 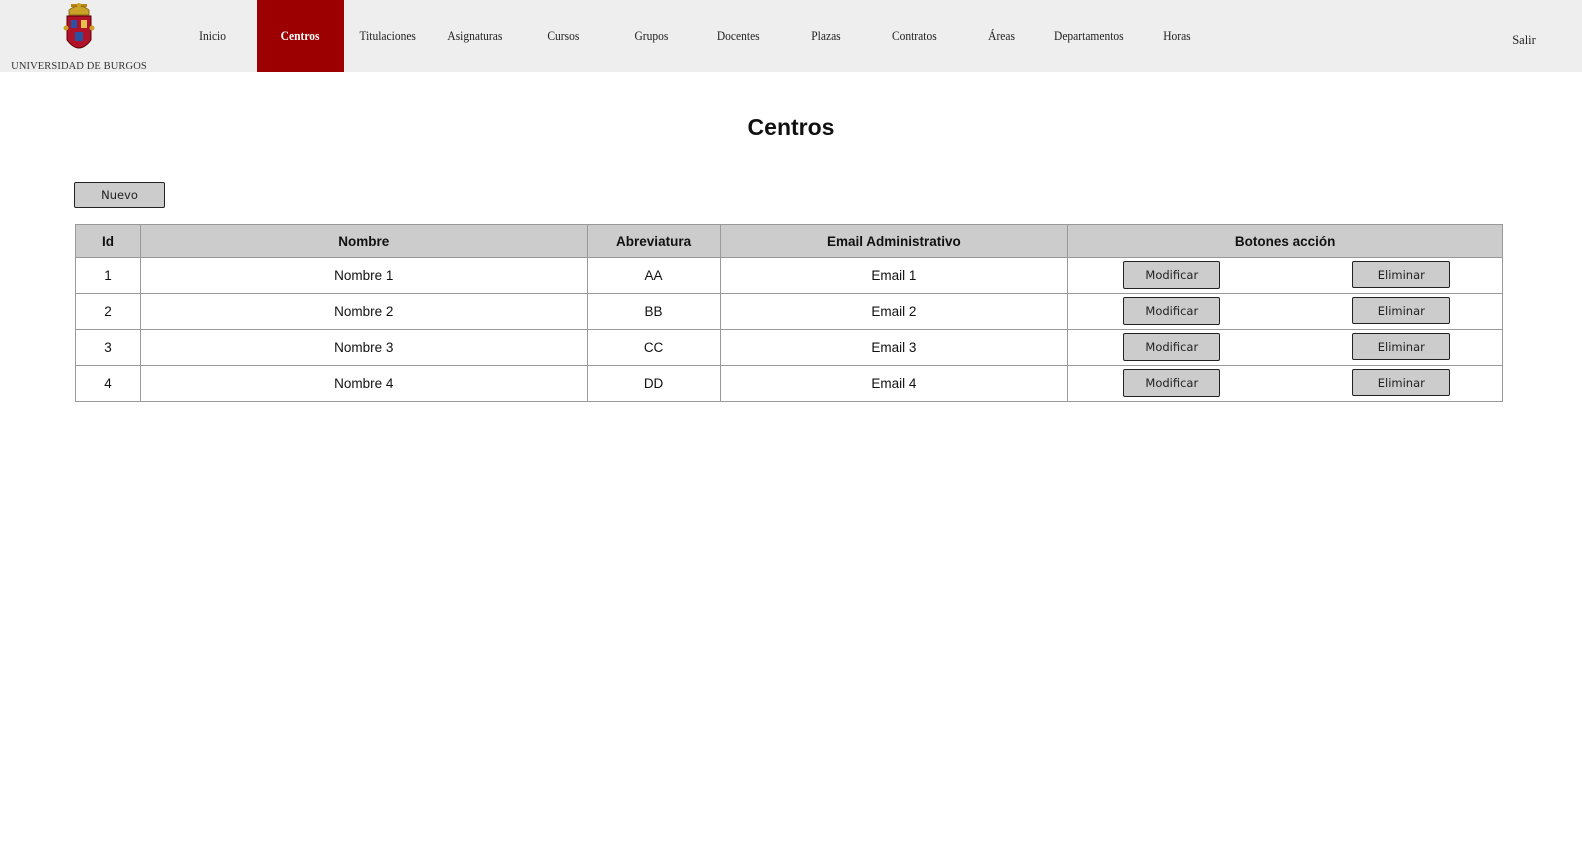 I want to click on nav-label: Plazas, so click(x=826, y=35).